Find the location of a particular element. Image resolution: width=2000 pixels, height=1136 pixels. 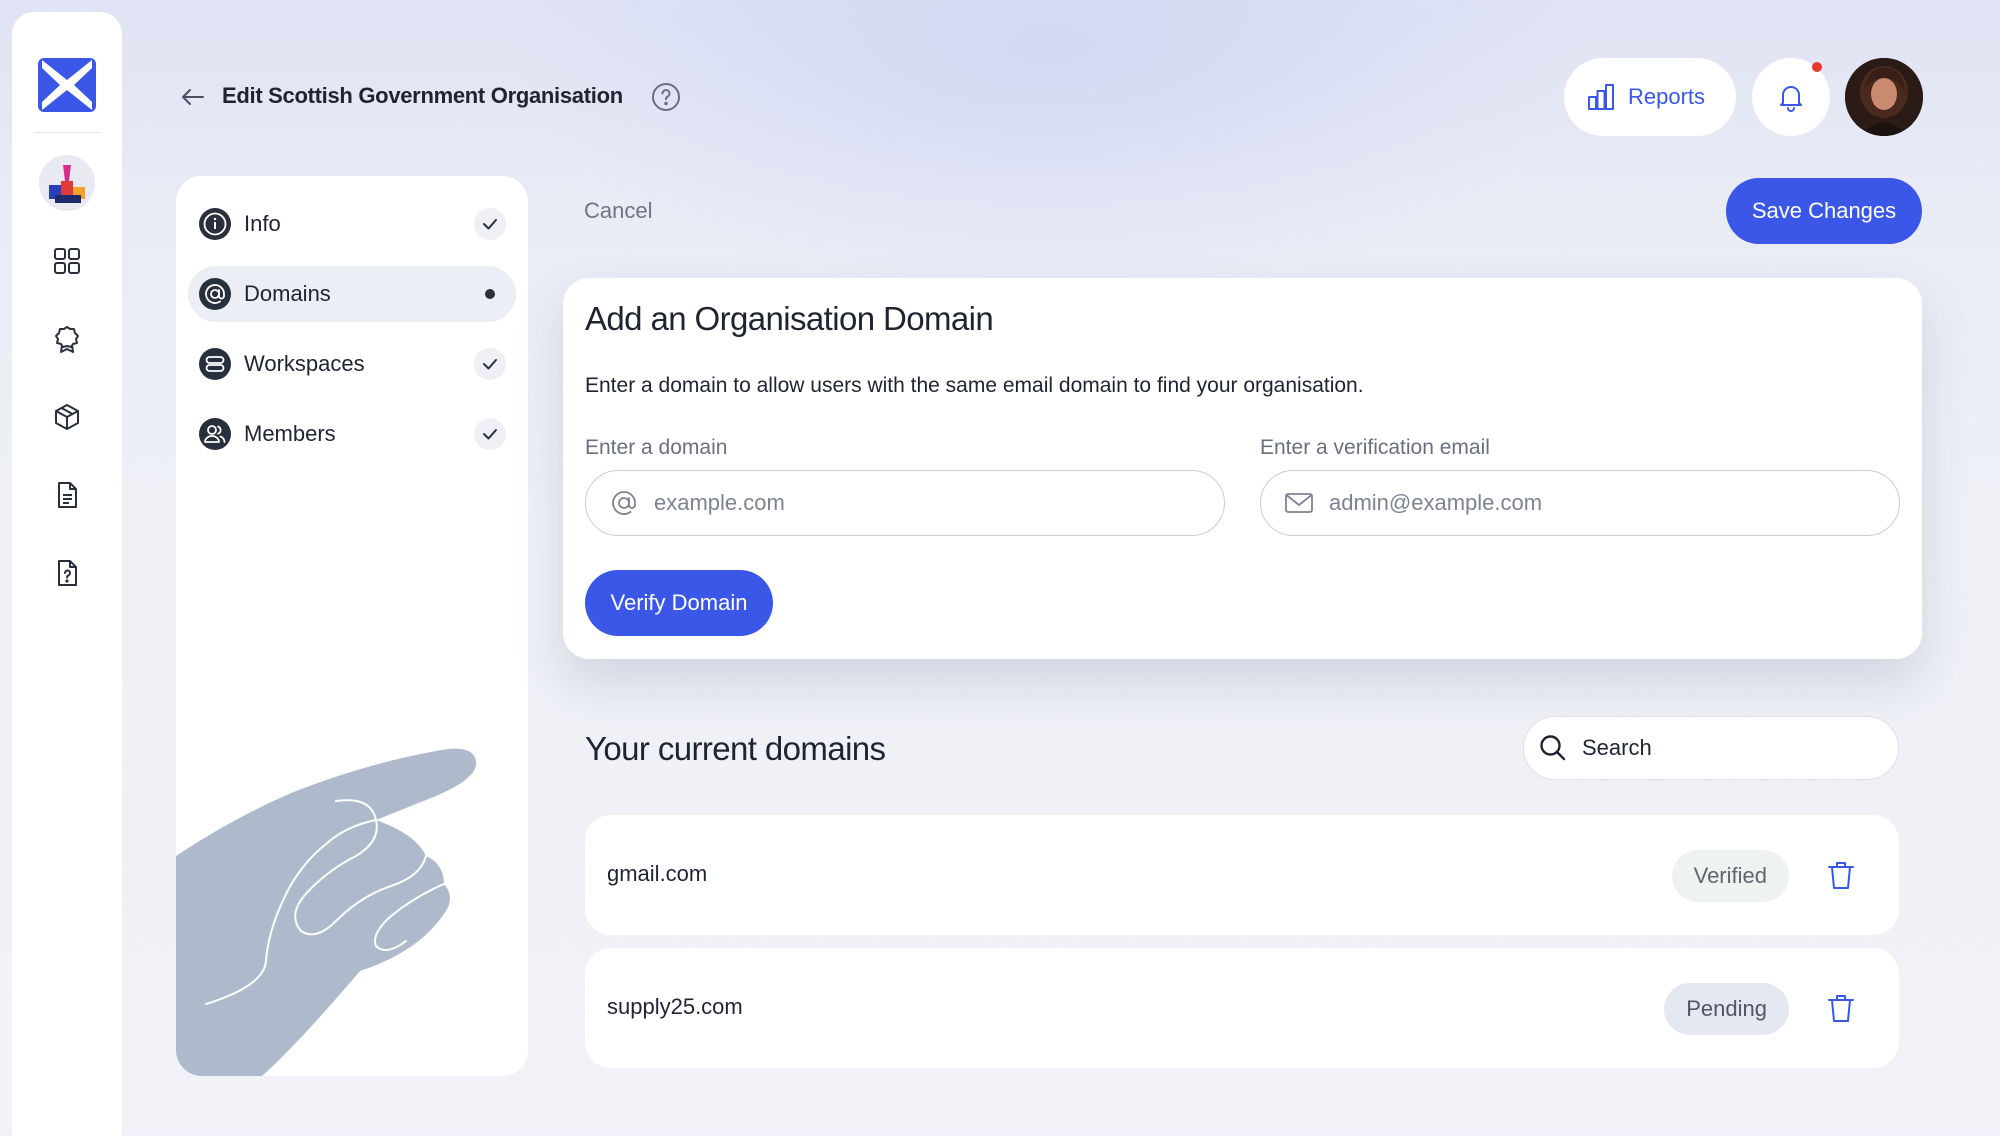

background-glow is located at coordinates (1050, 150).